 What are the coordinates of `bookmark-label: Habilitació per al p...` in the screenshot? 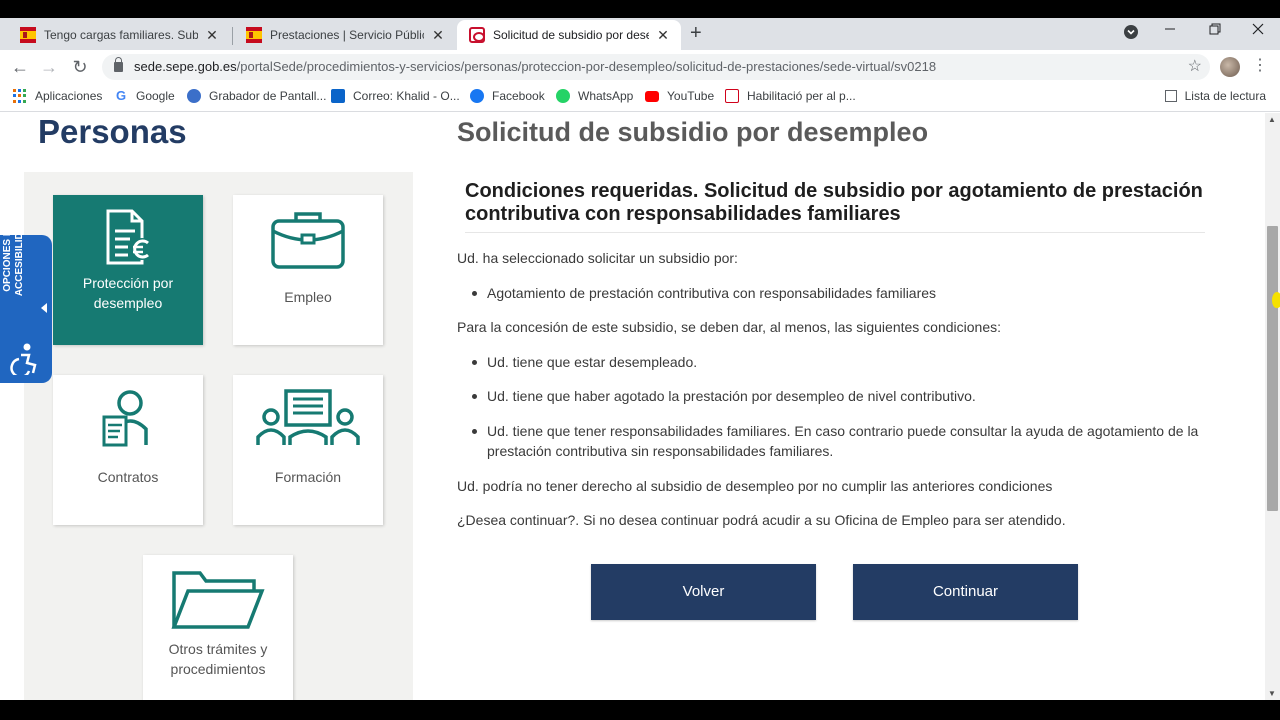 It's located at (801, 96).